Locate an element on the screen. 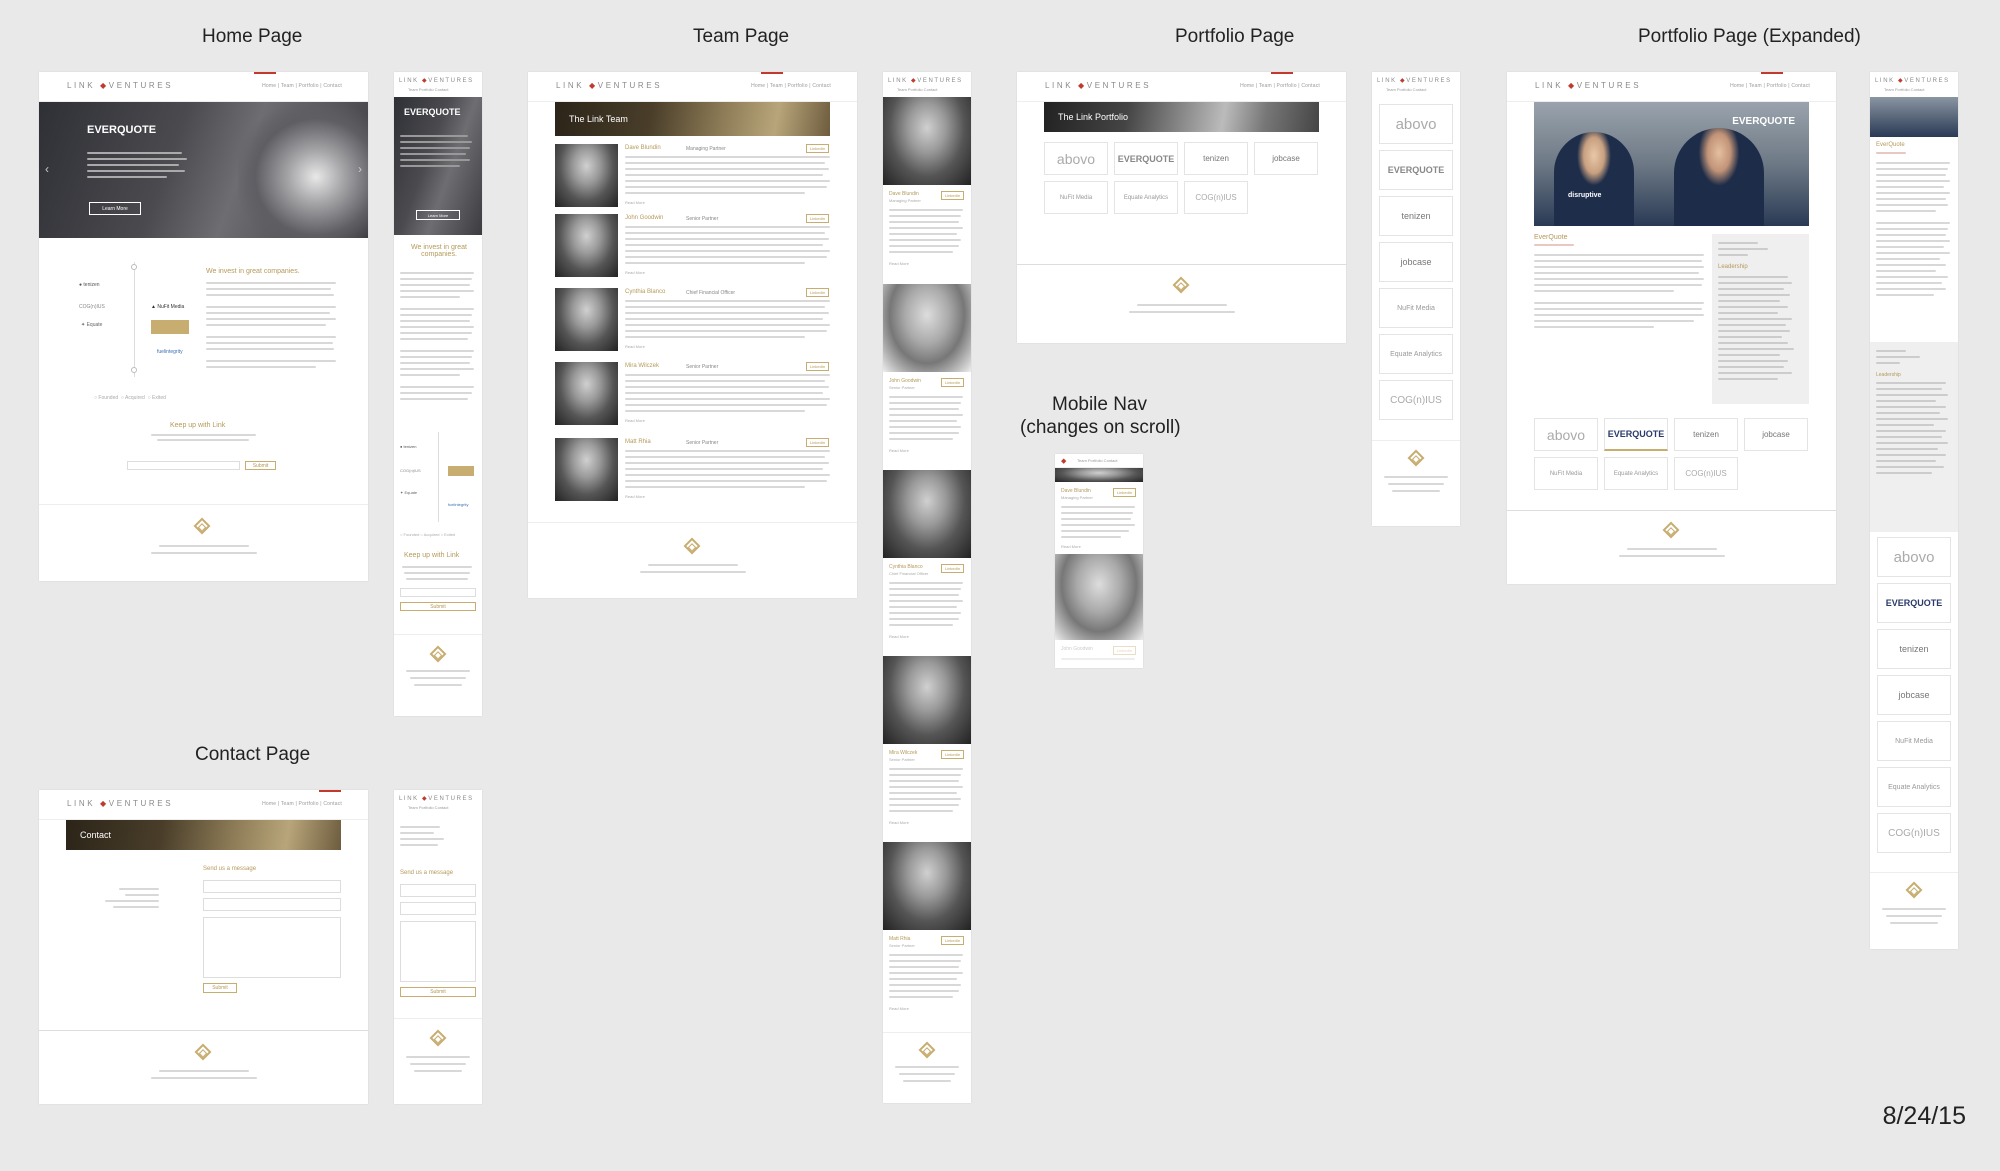 The image size is (2000, 1171). exp-company-equate: Equate Analytics is located at coordinates (1636, 473).